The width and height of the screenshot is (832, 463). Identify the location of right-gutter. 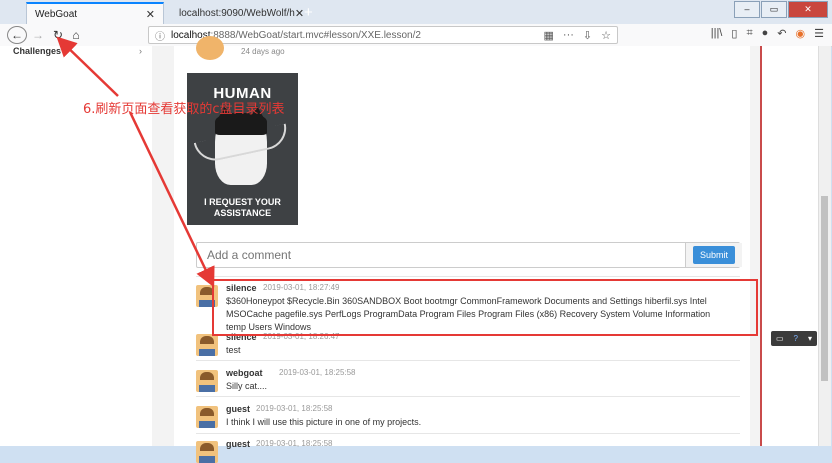
(756, 246).